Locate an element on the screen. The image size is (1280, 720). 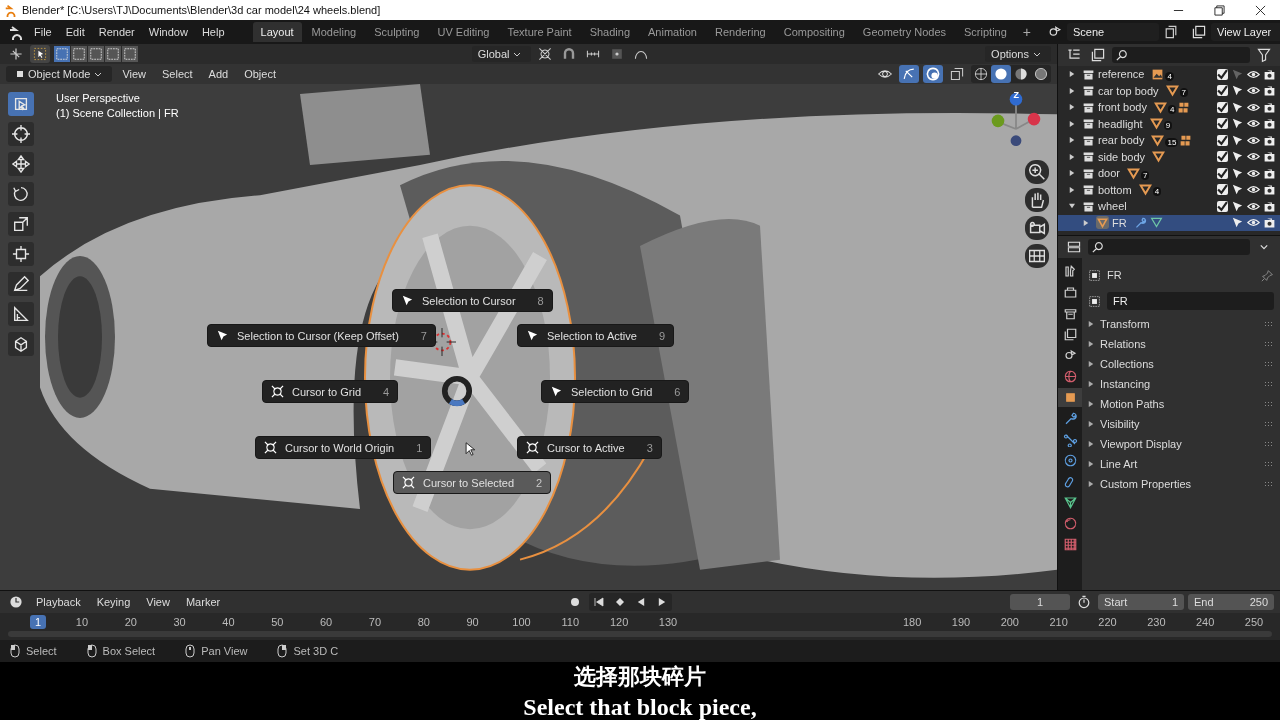
viewport-menu-item: View is located at coordinates (134, 74).